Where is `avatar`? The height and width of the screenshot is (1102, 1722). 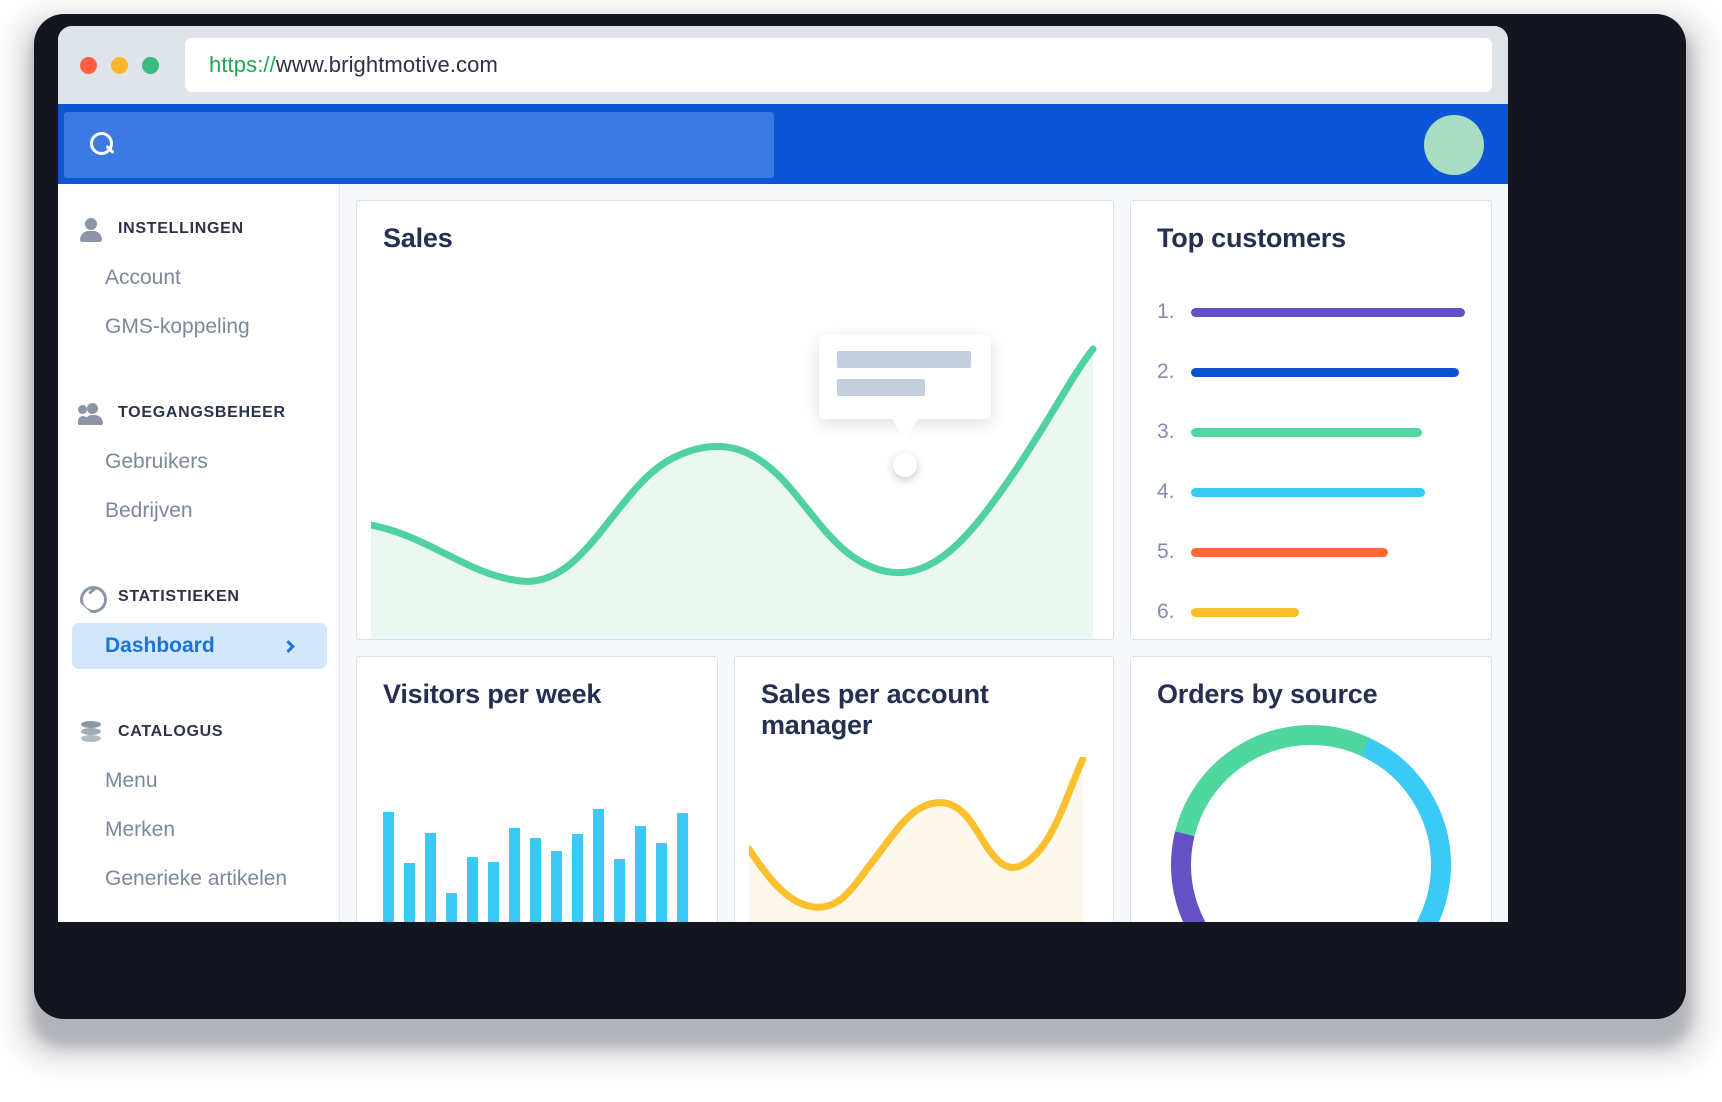
avatar is located at coordinates (1454, 145).